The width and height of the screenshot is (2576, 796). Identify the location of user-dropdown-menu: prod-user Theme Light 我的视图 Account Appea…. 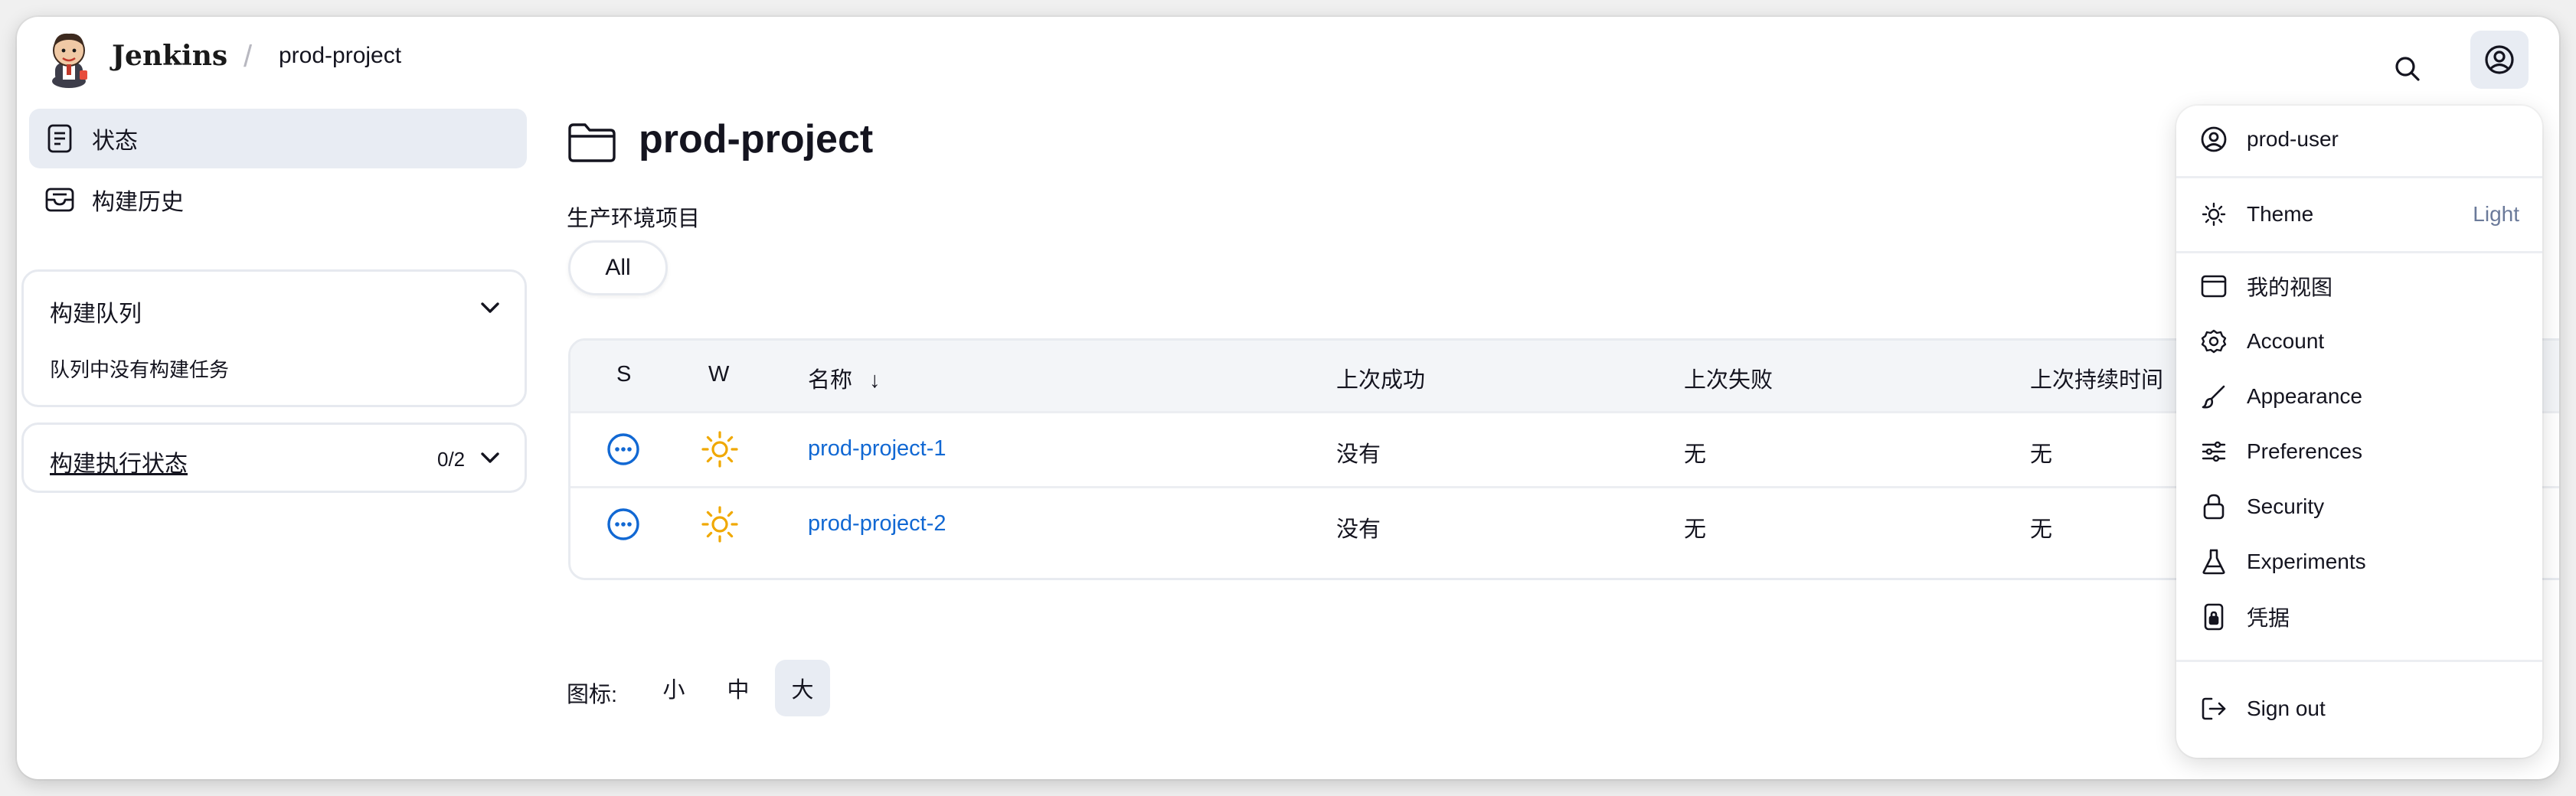
(2359, 432).